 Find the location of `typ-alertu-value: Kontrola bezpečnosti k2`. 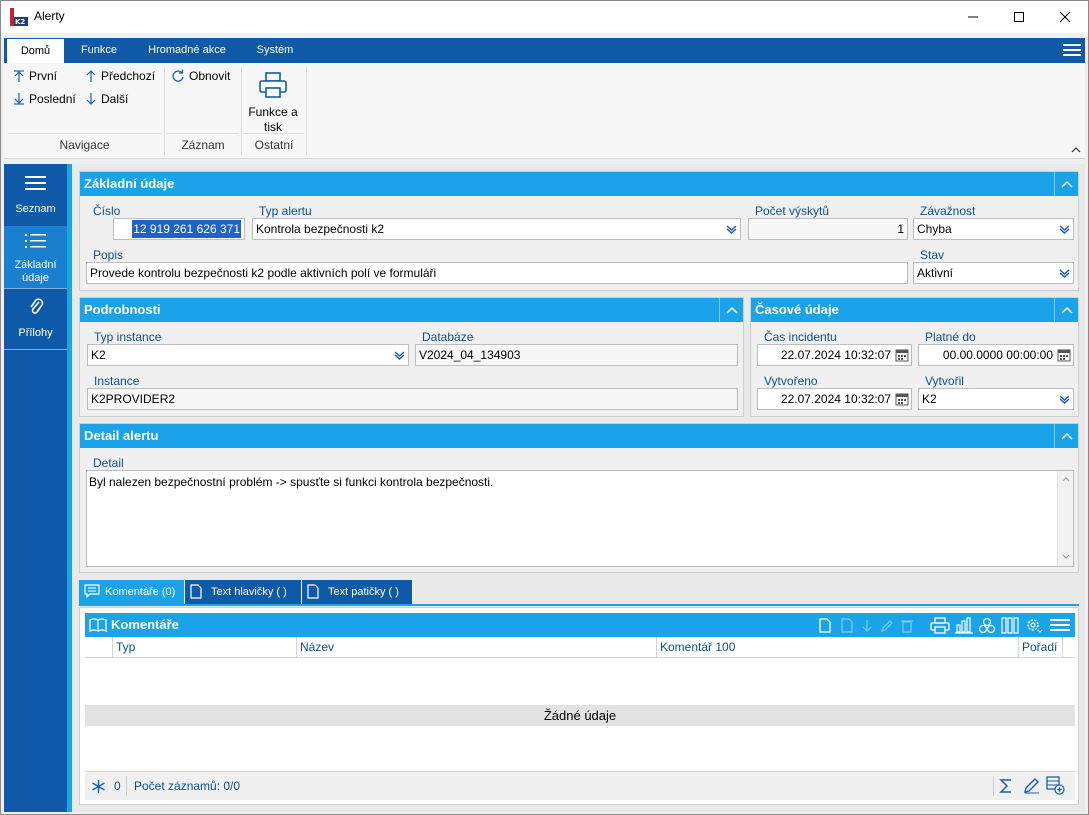

typ-alertu-value: Kontrola bezpečnosti k2 is located at coordinates (320, 229).